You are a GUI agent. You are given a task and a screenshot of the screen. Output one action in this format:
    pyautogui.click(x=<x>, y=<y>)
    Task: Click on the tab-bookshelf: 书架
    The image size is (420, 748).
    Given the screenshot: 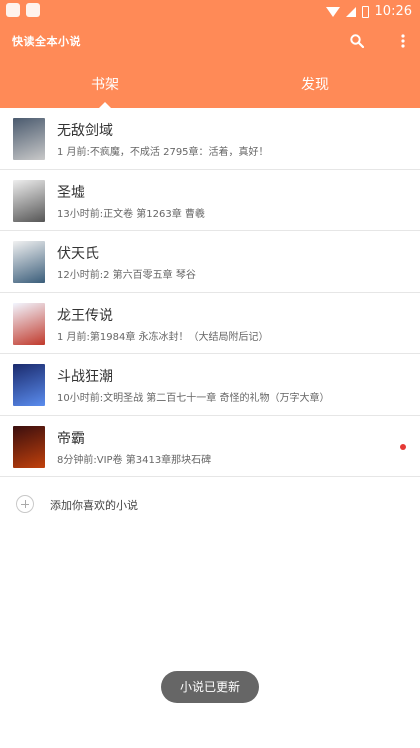 What is the action you would take?
    pyautogui.click(x=105, y=88)
    